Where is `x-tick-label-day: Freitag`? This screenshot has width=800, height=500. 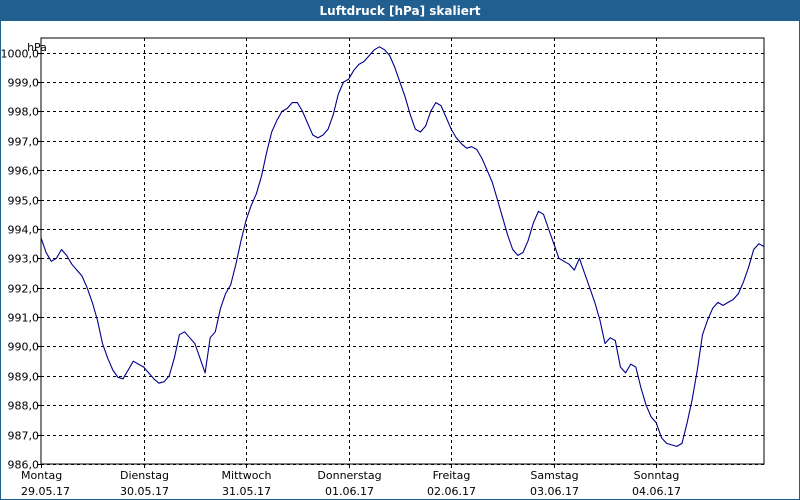
x-tick-label-day: Freitag is located at coordinates (452, 475).